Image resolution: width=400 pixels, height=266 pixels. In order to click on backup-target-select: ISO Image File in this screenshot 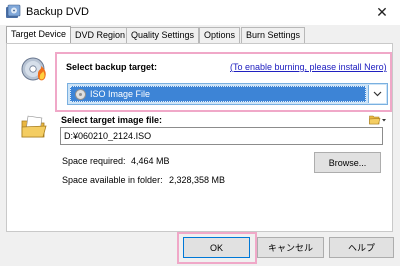, I will do `click(227, 94)`.